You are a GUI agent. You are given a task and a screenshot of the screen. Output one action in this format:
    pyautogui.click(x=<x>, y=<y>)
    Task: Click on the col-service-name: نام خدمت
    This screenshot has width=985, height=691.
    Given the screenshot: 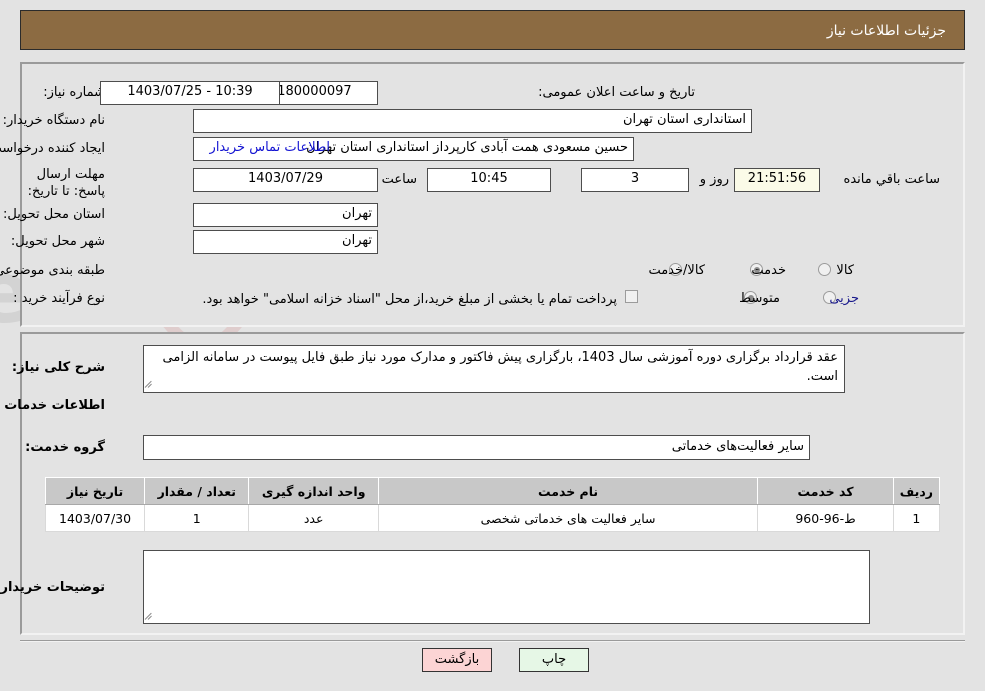 What is the action you would take?
    pyautogui.click(x=568, y=491)
    